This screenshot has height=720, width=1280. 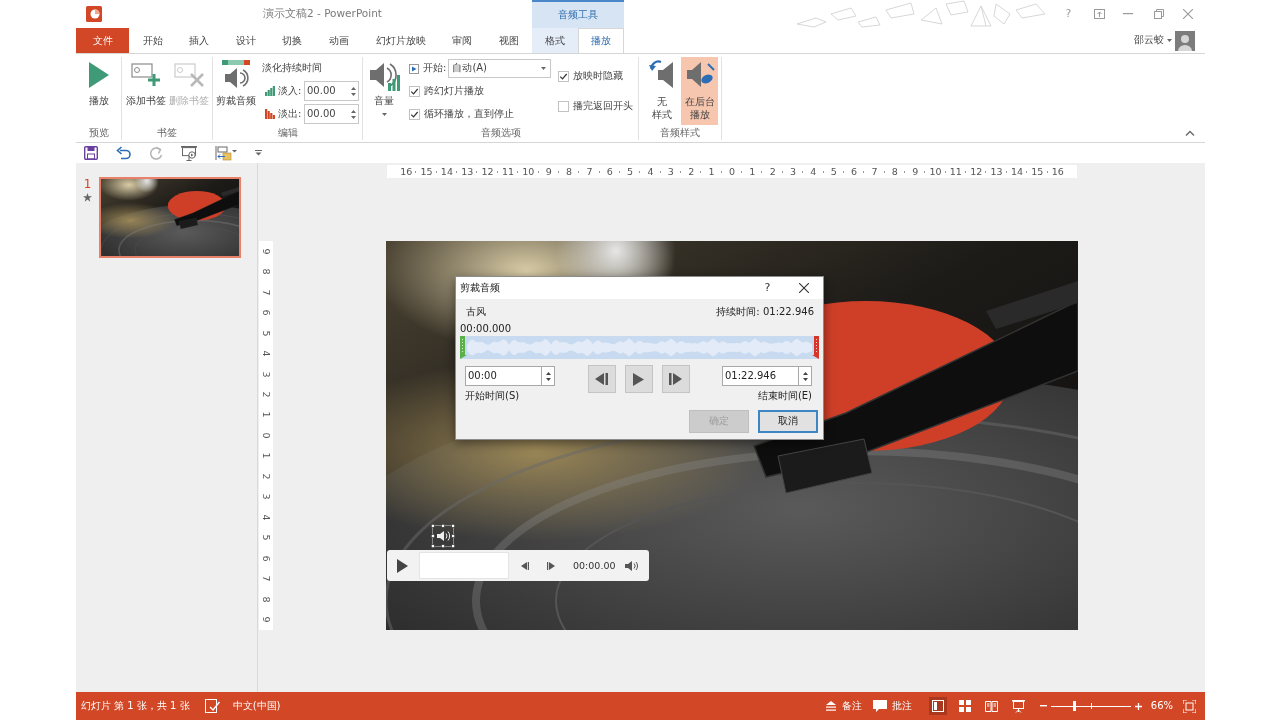 What do you see at coordinates (601, 40) in the screenshot?
I see `ribbon-tab: 播放` at bounding box center [601, 40].